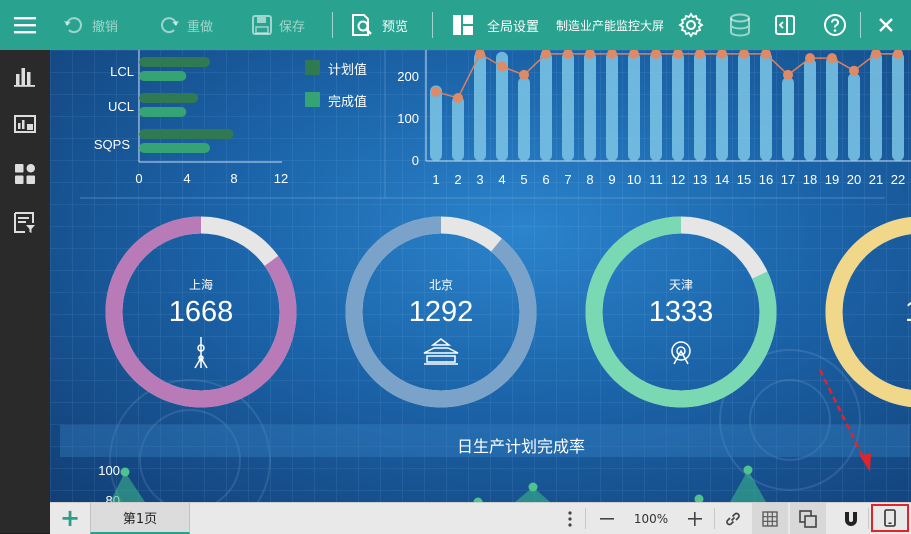  Describe the element at coordinates (876, 179) in the screenshot. I see `x-tick-label: 21` at that location.